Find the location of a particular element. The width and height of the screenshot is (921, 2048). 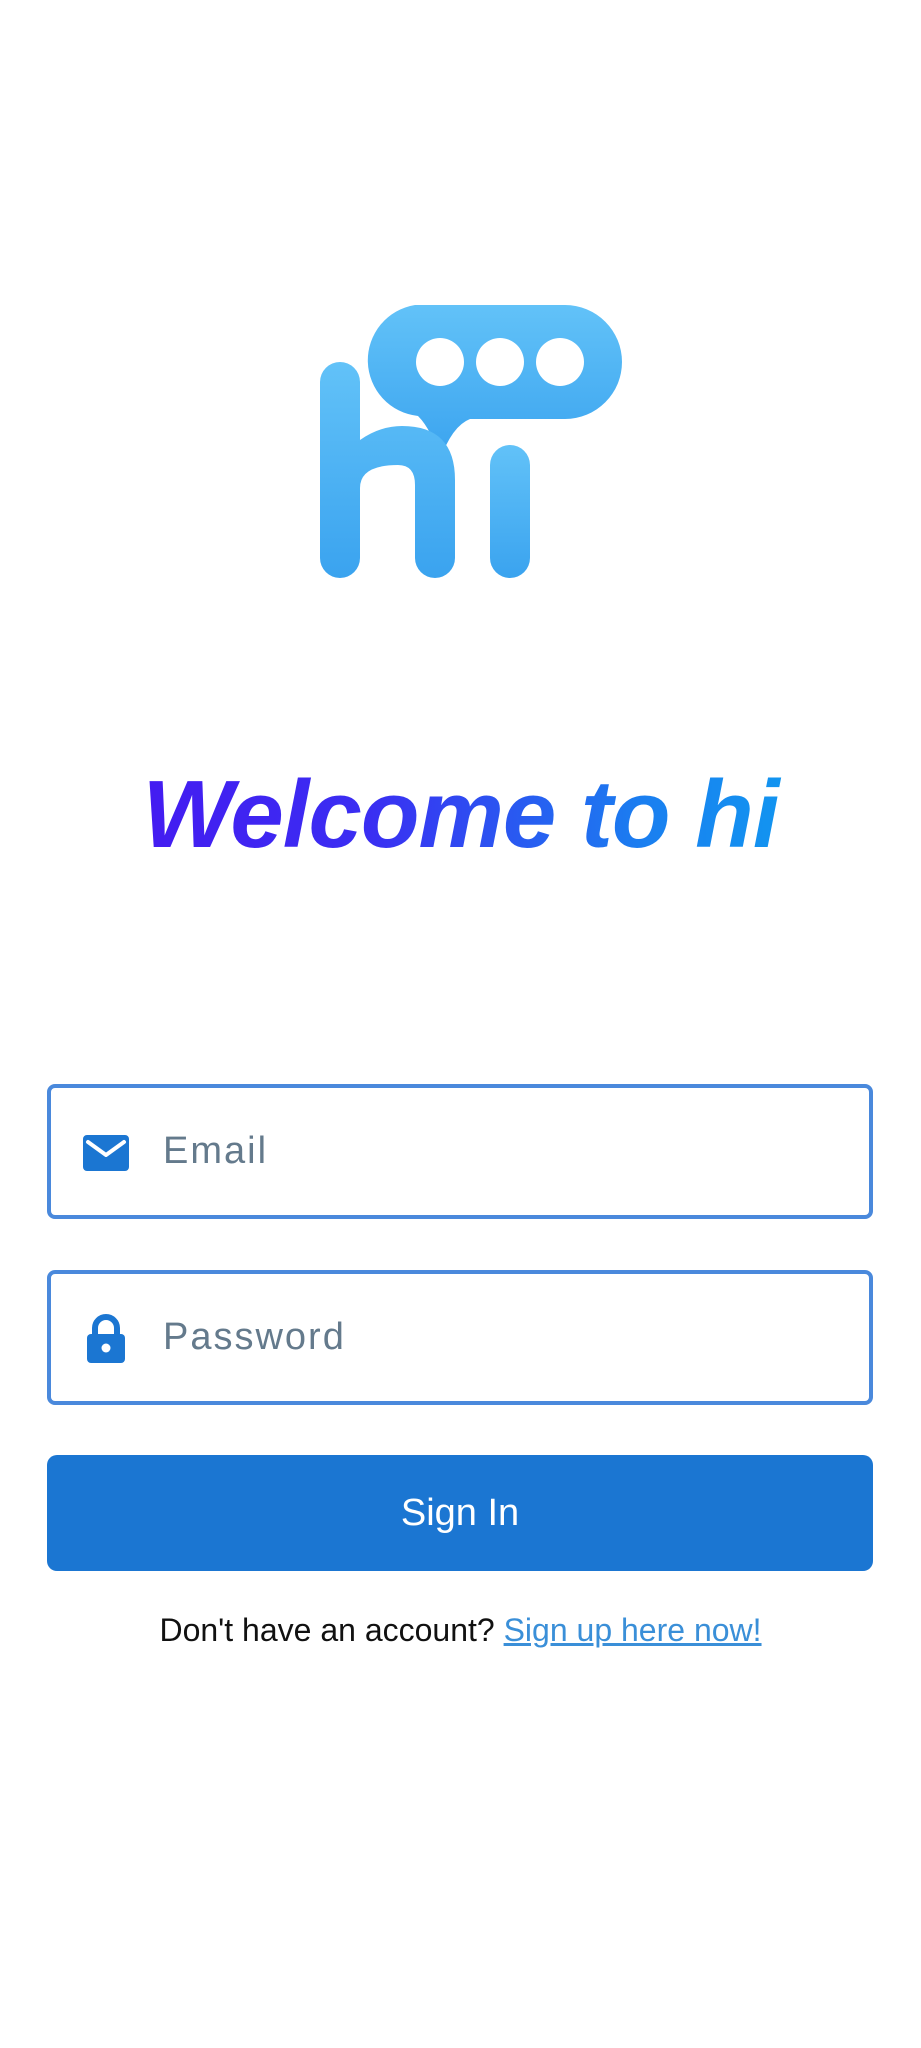

lock-icon is located at coordinates (106, 1338).